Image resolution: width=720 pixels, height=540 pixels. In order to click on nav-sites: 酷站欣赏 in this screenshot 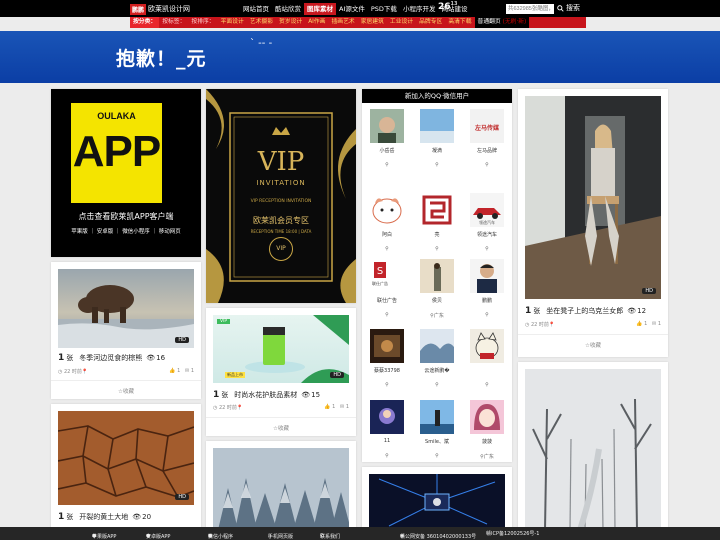, I will do `click(288, 9)`.